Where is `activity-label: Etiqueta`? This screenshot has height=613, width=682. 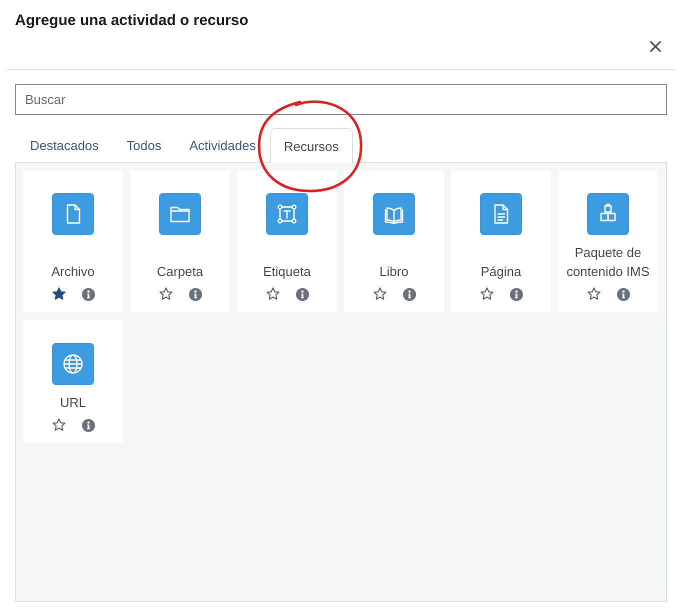
activity-label: Etiqueta is located at coordinates (287, 272).